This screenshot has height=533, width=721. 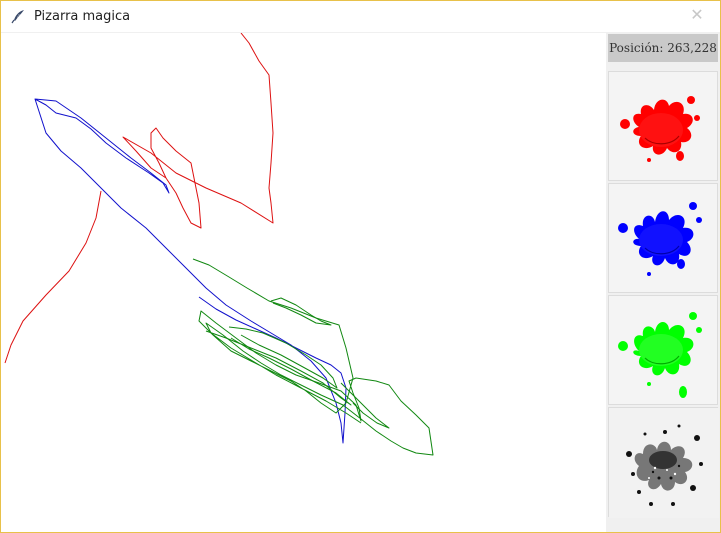 I want to click on black-splat-icon, so click(x=664, y=463).